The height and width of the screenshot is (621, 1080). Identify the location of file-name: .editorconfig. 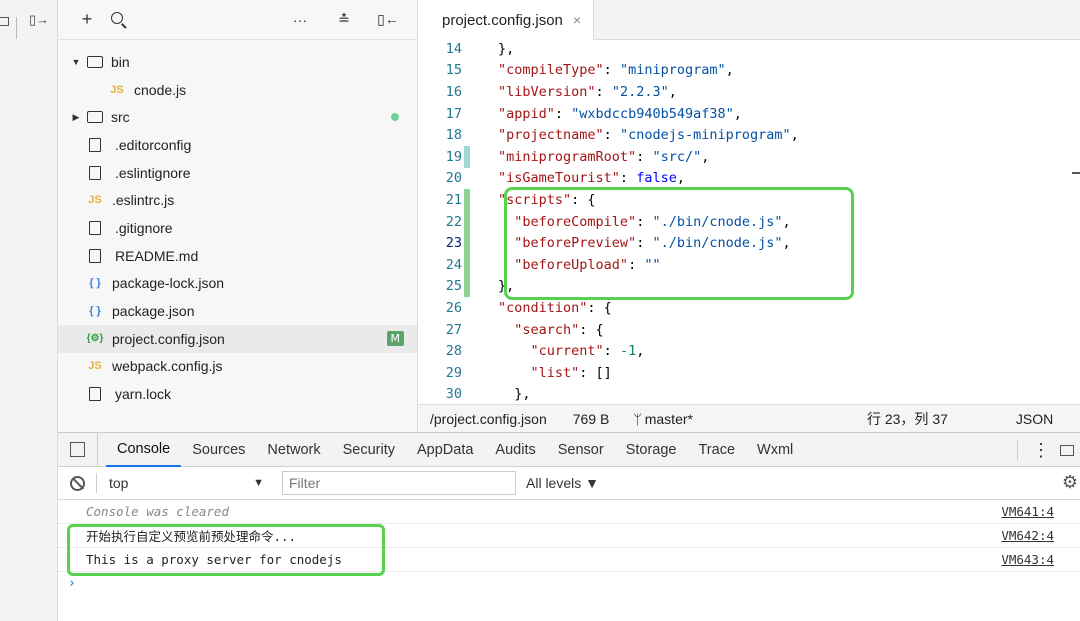
(153, 144).